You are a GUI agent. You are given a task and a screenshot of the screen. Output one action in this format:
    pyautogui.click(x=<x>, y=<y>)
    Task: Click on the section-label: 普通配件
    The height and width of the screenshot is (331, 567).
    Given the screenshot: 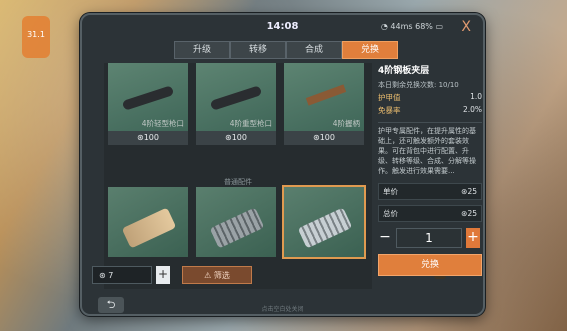 What is the action you would take?
    pyautogui.click(x=238, y=182)
    